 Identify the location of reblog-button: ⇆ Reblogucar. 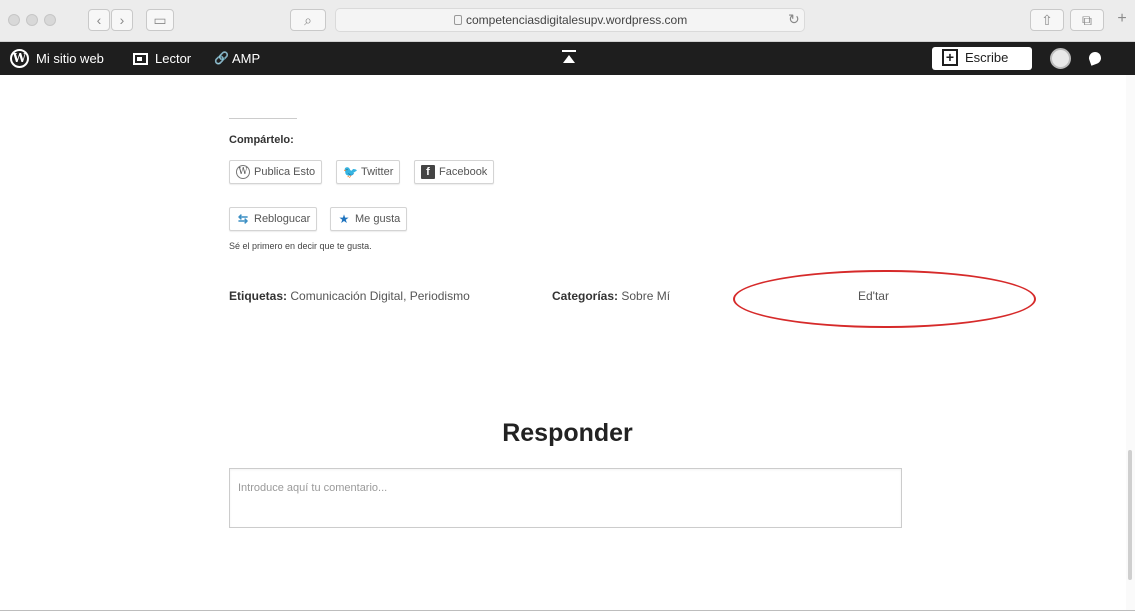
(273, 219).